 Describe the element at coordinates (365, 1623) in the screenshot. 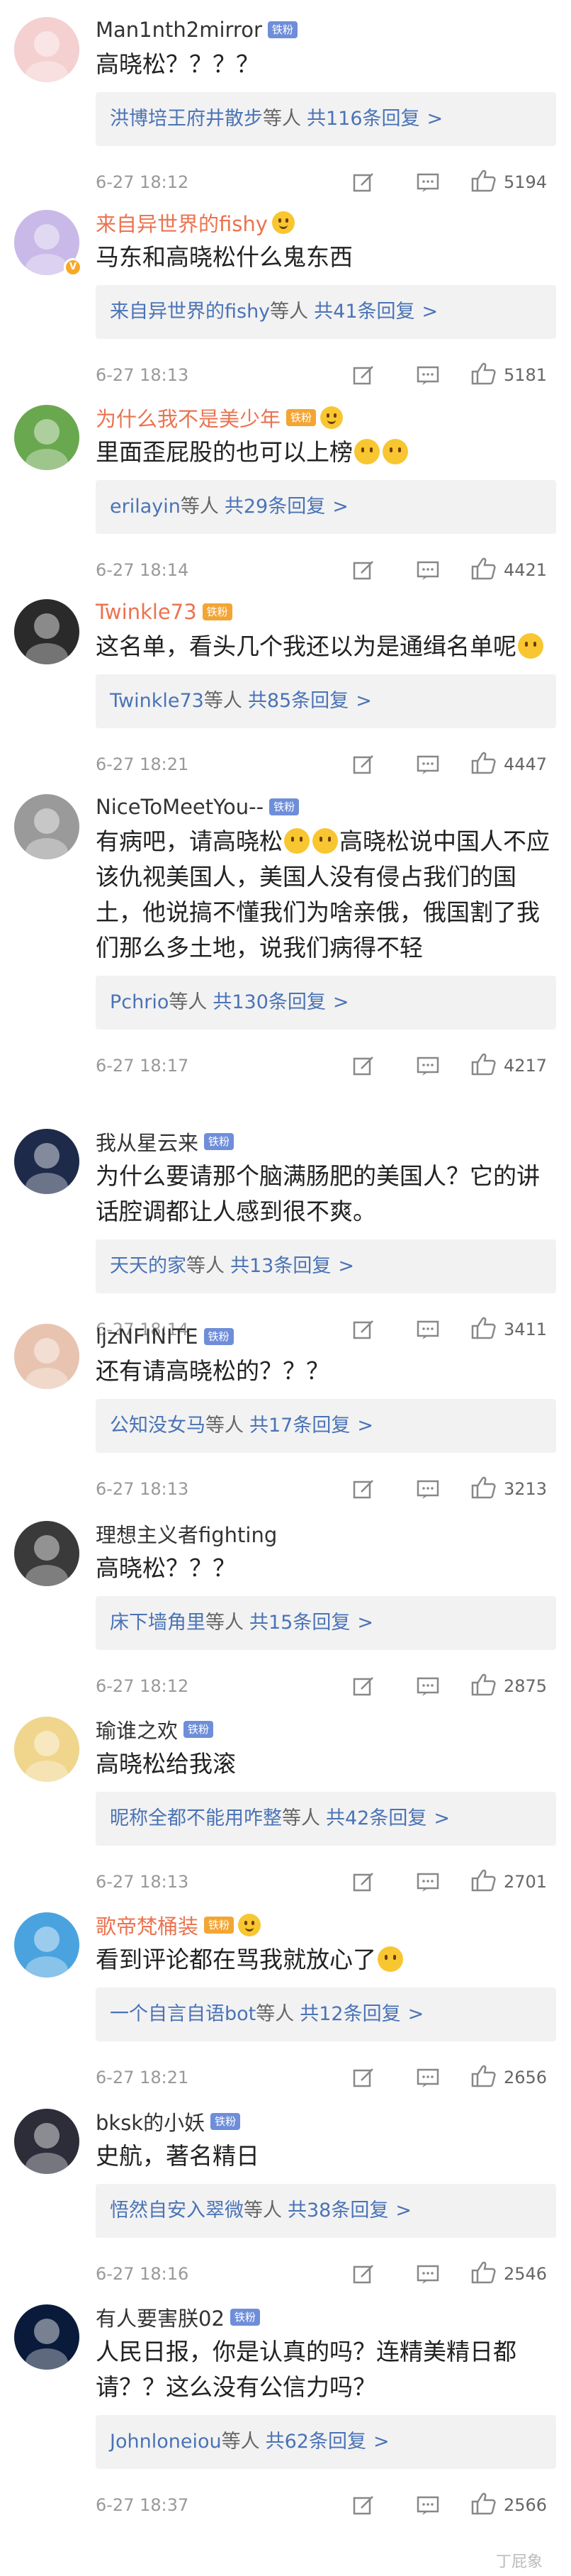

I see `chevron-right-icon: >` at that location.